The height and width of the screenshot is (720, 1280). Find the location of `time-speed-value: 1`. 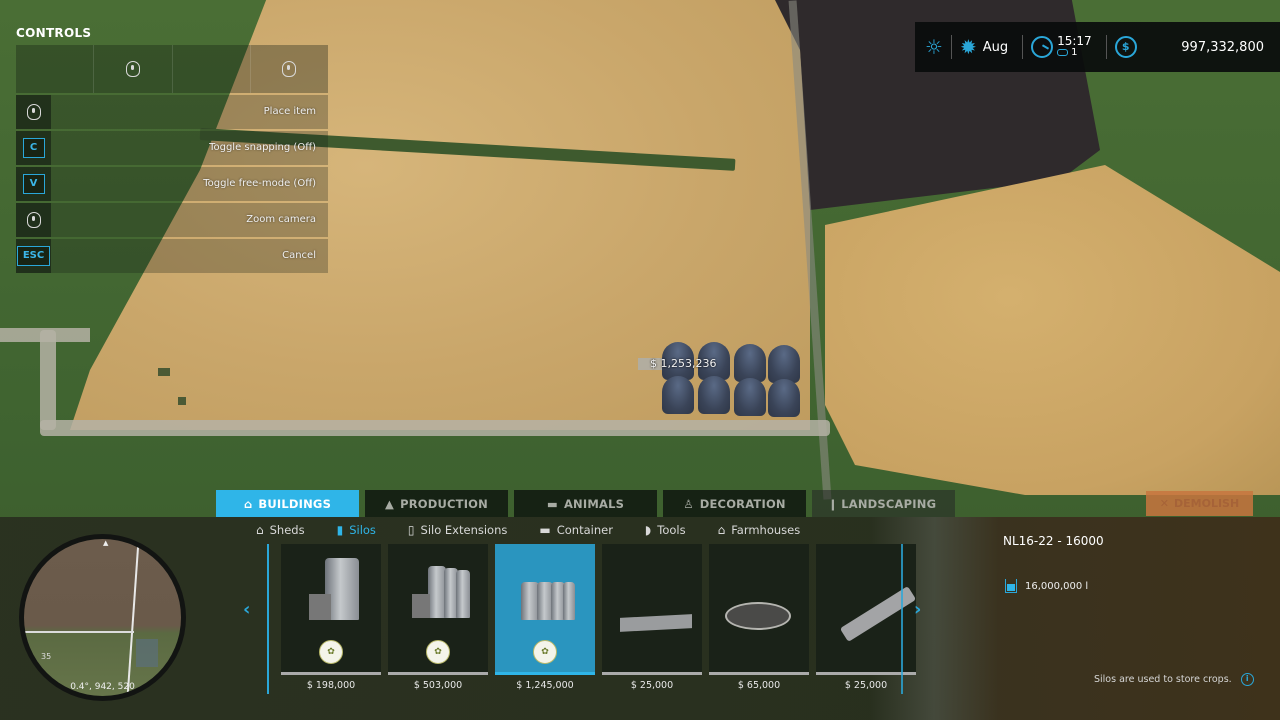

time-speed-value: 1 is located at coordinates (1074, 52).